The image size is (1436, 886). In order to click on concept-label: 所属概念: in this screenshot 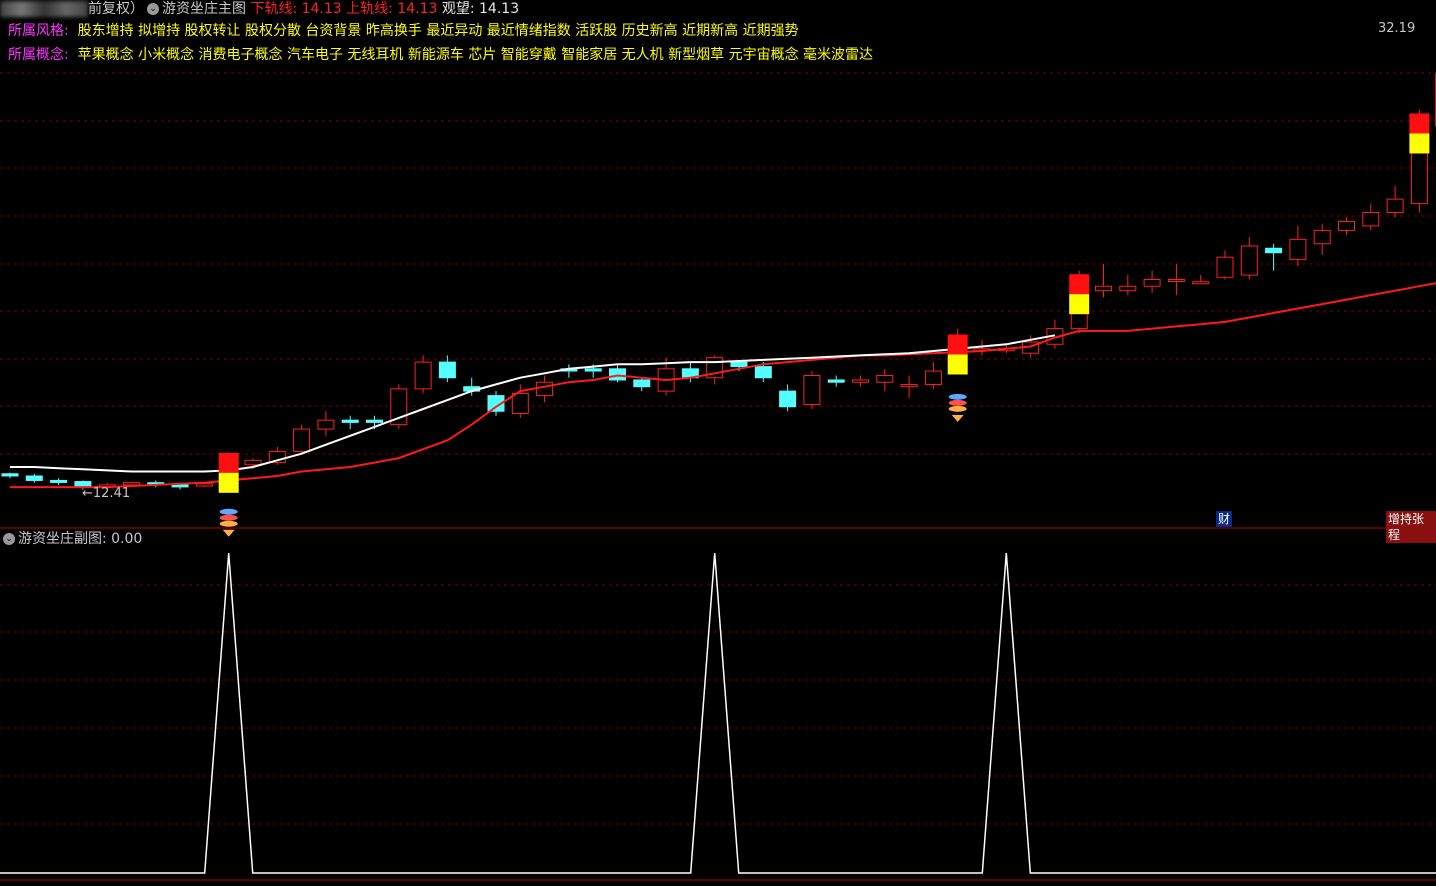, I will do `click(38, 55)`.